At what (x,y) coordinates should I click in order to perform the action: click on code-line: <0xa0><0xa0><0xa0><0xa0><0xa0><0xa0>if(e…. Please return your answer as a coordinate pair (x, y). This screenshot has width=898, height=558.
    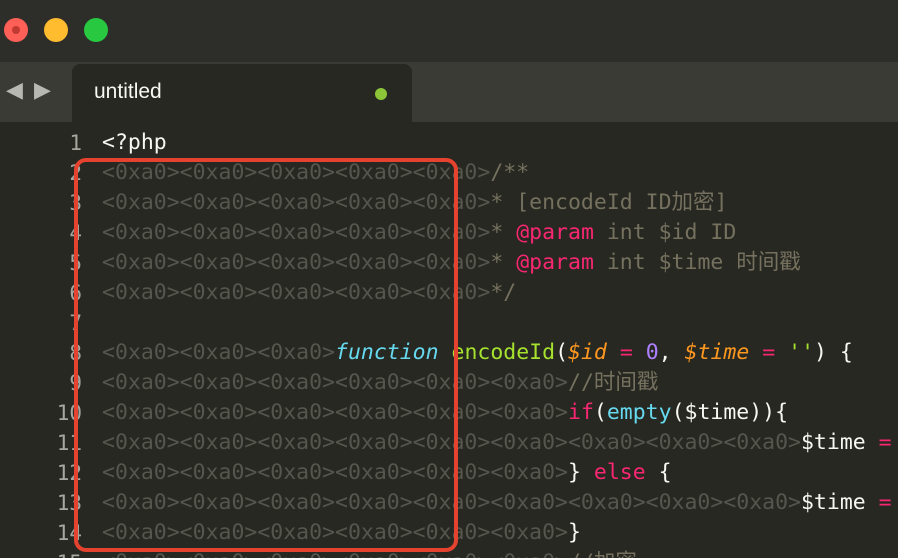
    Looking at the image, I should click on (500, 413).